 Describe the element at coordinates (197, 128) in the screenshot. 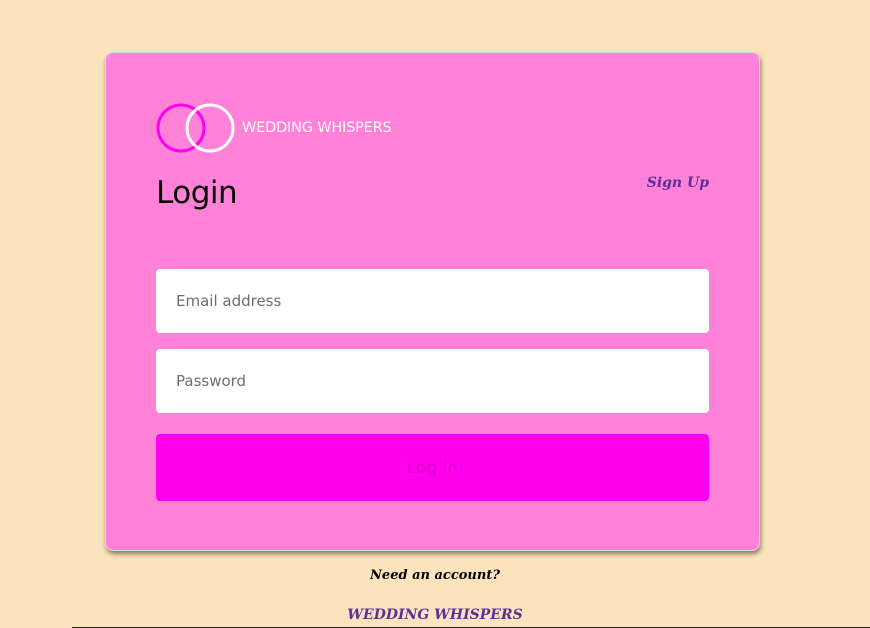

I see `interlocking-rings-icon` at that location.